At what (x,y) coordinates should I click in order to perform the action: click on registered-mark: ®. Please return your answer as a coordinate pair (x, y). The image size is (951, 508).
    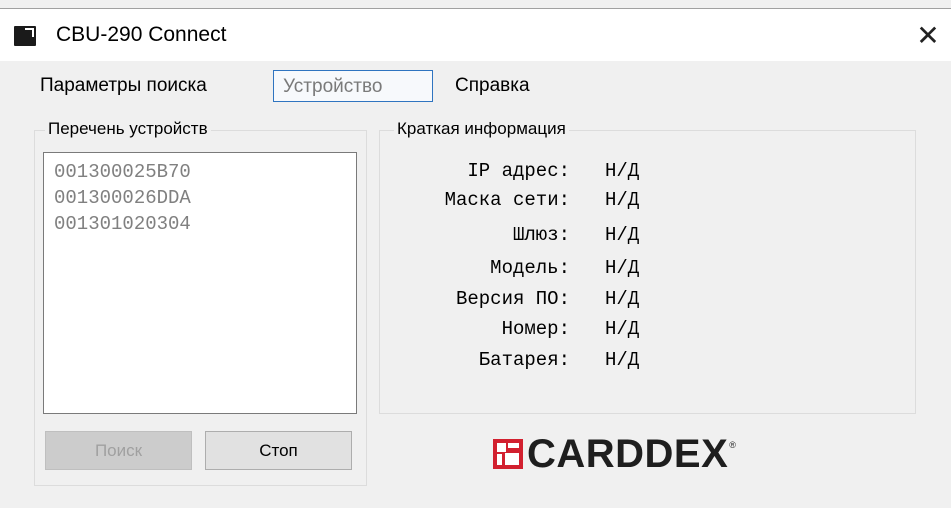
    Looking at the image, I should click on (732, 445).